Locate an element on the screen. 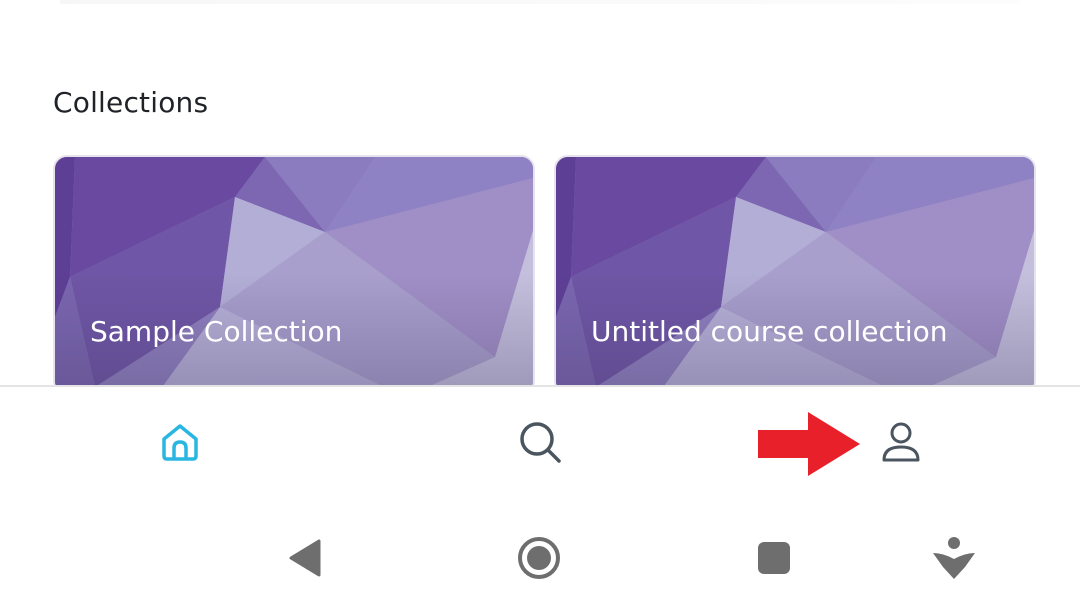  scrolled-content-edge is located at coordinates (540, 2).